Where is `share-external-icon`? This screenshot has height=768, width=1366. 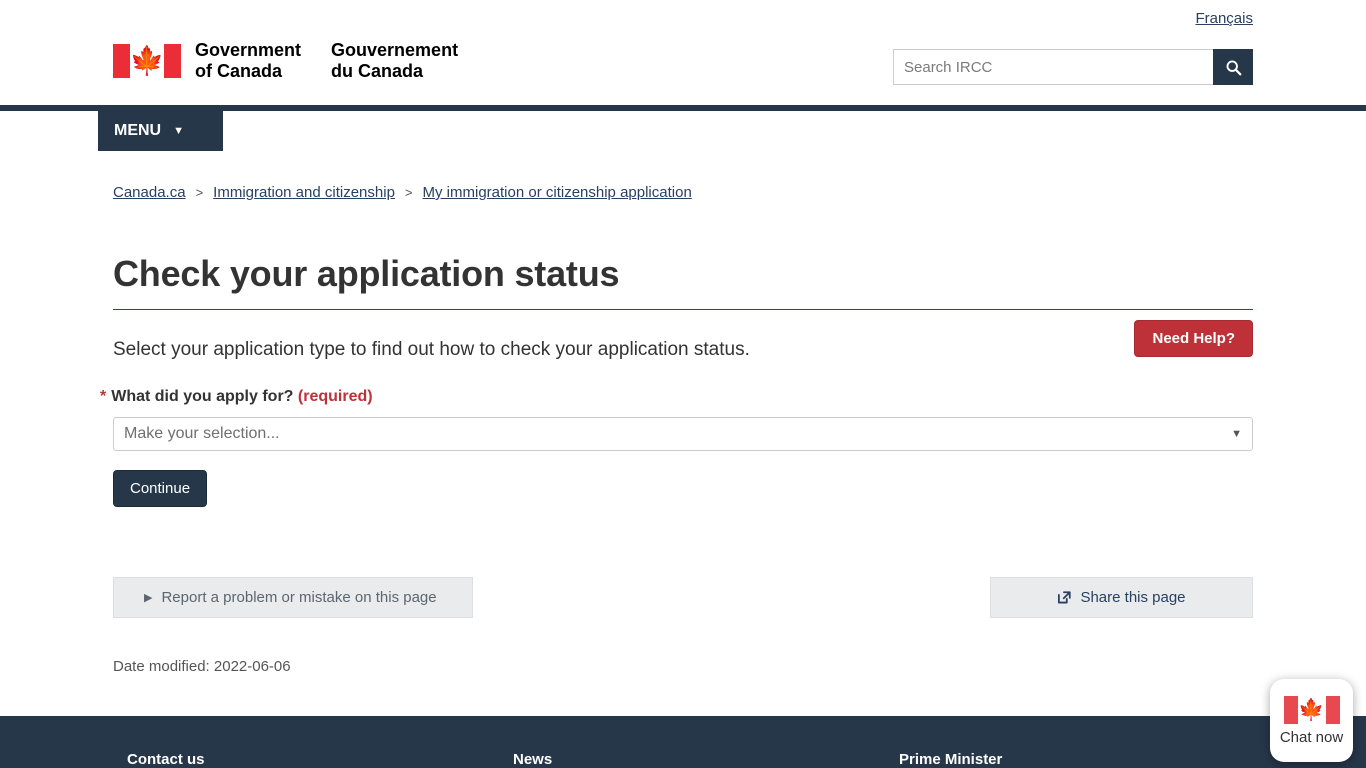 share-external-icon is located at coordinates (1065, 597).